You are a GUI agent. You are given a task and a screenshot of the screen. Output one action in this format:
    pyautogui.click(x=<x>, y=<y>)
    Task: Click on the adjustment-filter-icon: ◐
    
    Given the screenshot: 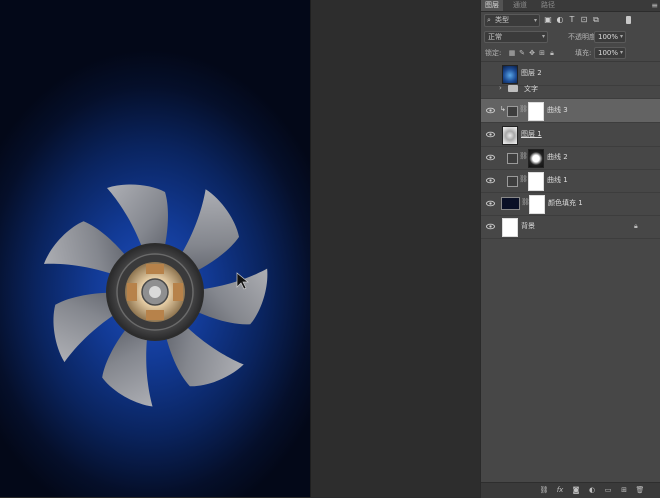 What is the action you would take?
    pyautogui.click(x=560, y=19)
    